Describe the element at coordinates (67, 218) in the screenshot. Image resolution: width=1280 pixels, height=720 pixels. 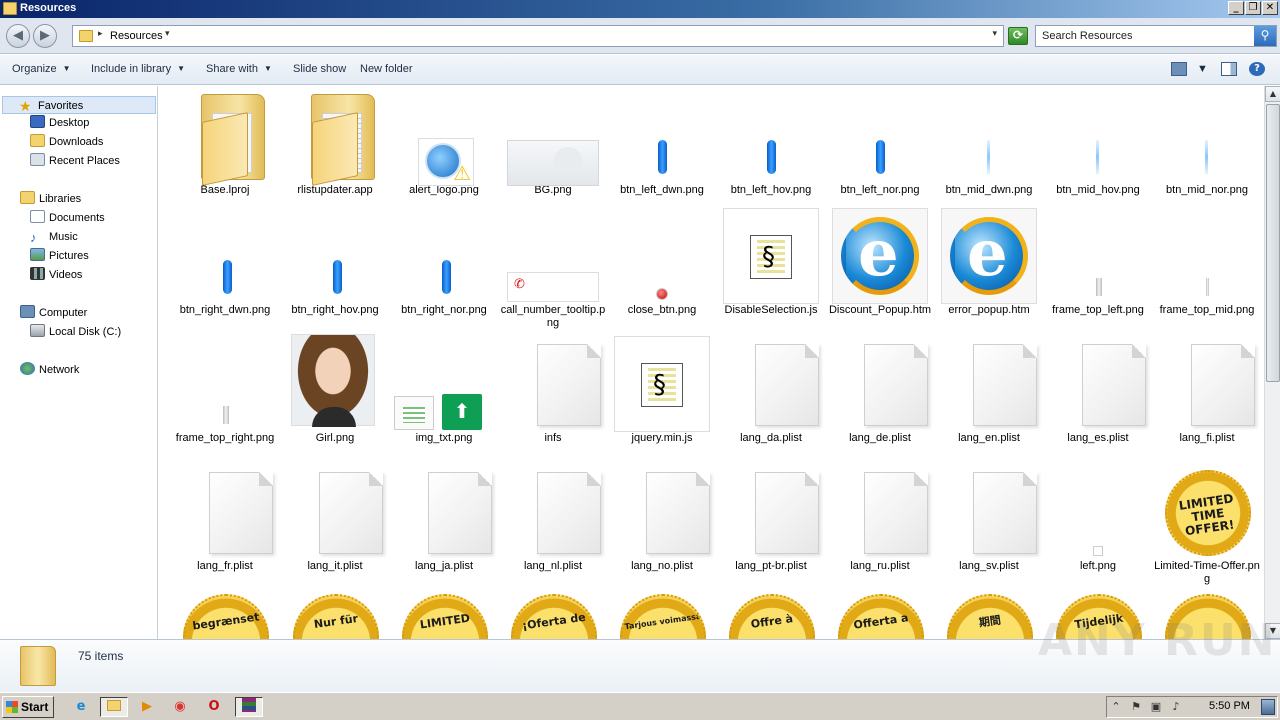
I see `nav-documents: Documents` at that location.